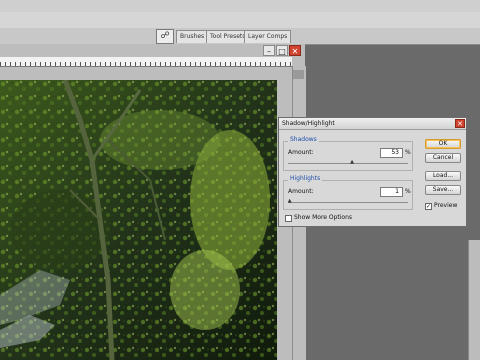 The image size is (480, 360). What do you see at coordinates (240, 6) in the screenshot?
I see `options-bar-shade` at bounding box center [240, 6].